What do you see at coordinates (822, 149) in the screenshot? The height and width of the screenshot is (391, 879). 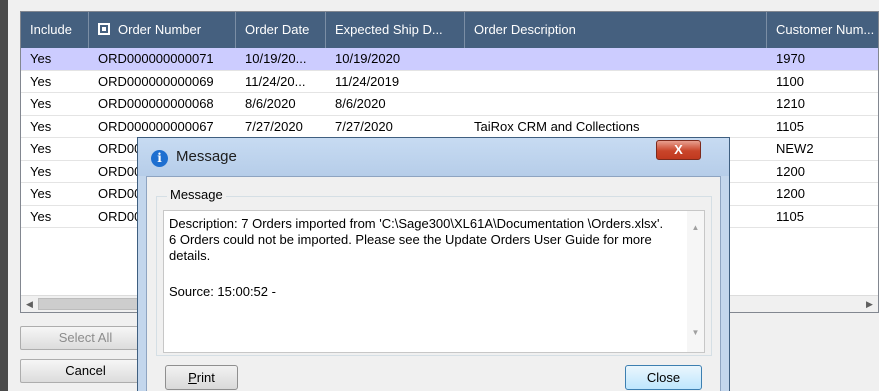 I see `cell-customer: NEW2` at bounding box center [822, 149].